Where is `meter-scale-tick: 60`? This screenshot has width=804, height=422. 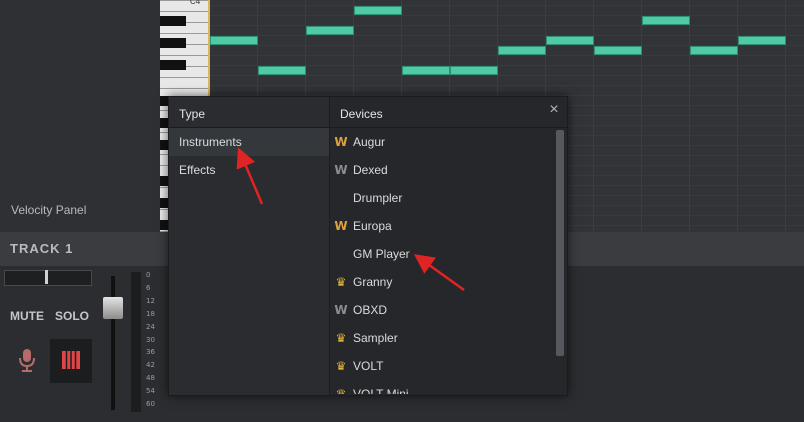 meter-scale-tick: 60 is located at coordinates (150, 404).